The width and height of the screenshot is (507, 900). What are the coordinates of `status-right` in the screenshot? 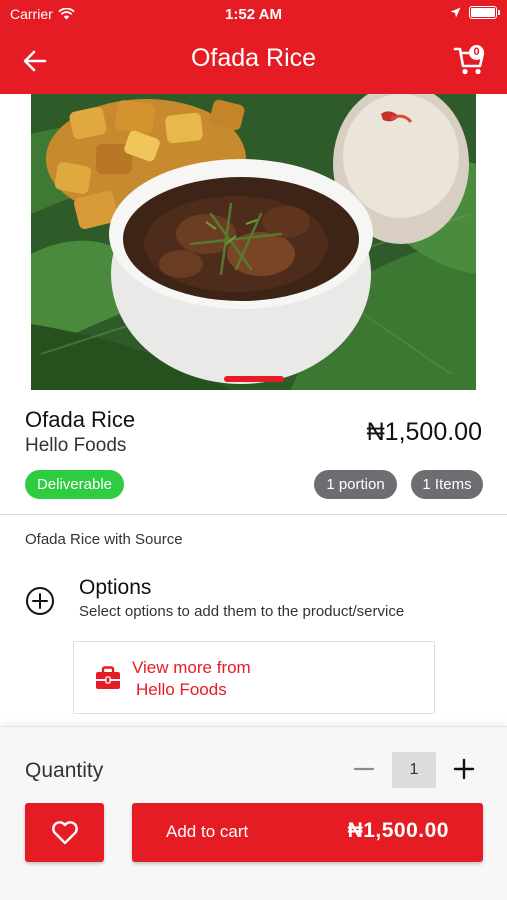 It's located at (475, 12).